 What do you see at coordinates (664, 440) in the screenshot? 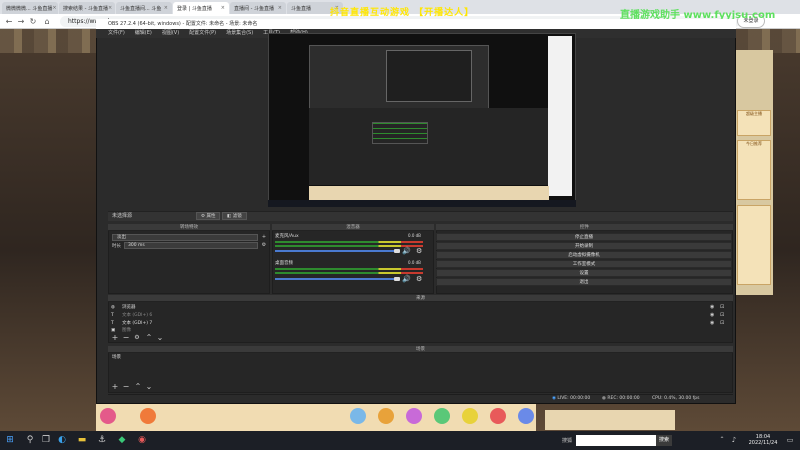
I see `taskbar-search-button: 搜索` at bounding box center [664, 440].